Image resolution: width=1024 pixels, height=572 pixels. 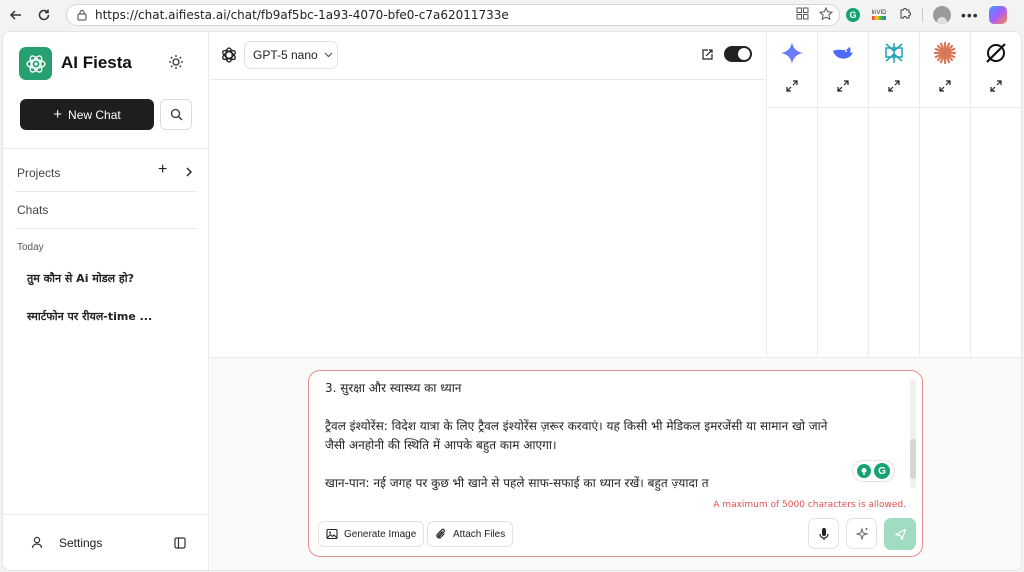 I want to click on extensions-puzzle-icon, so click(x=905, y=15).